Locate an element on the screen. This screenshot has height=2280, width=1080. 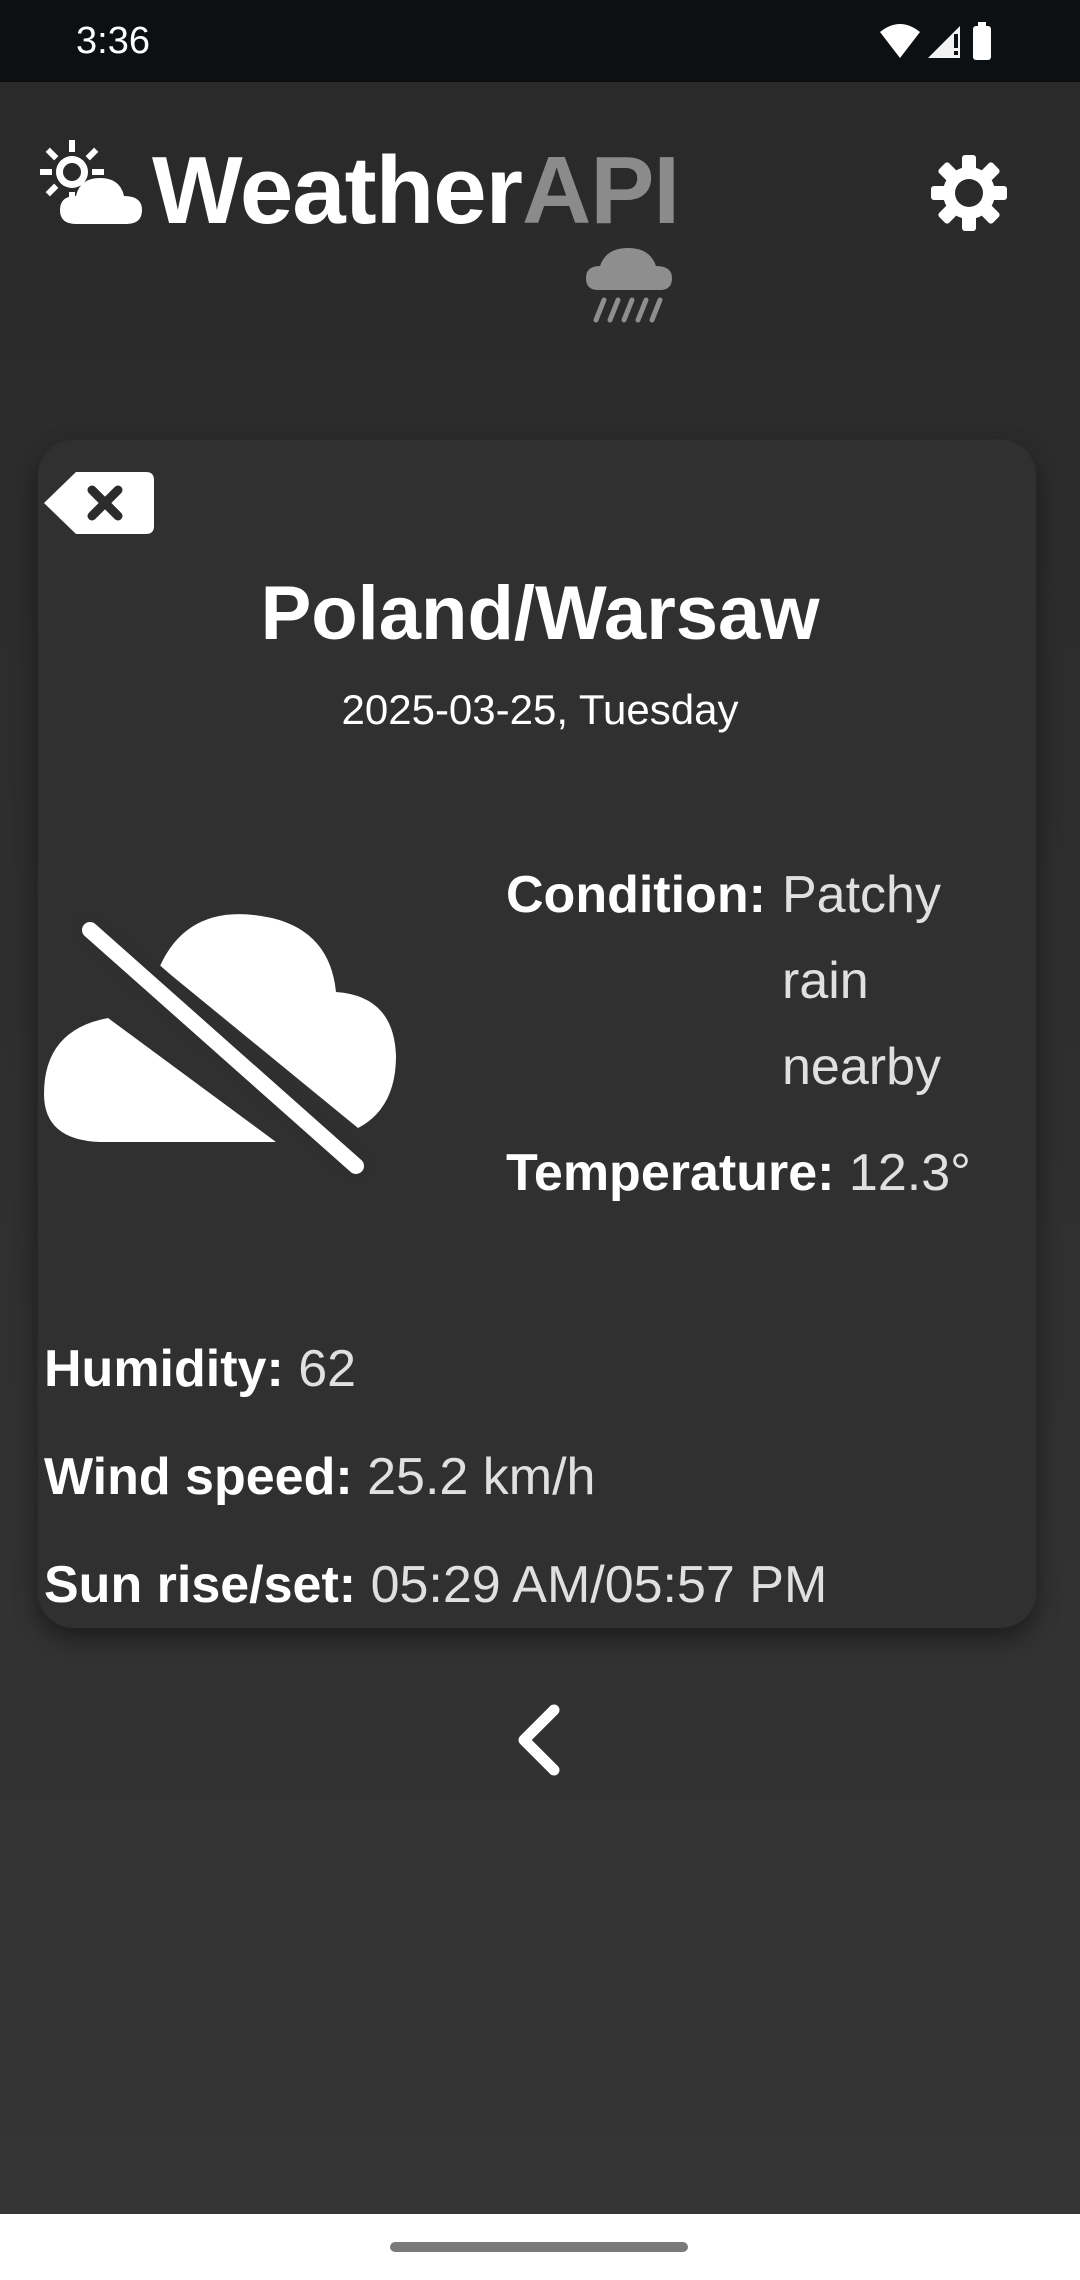
chevron-left-icon is located at coordinates (539, 1740).